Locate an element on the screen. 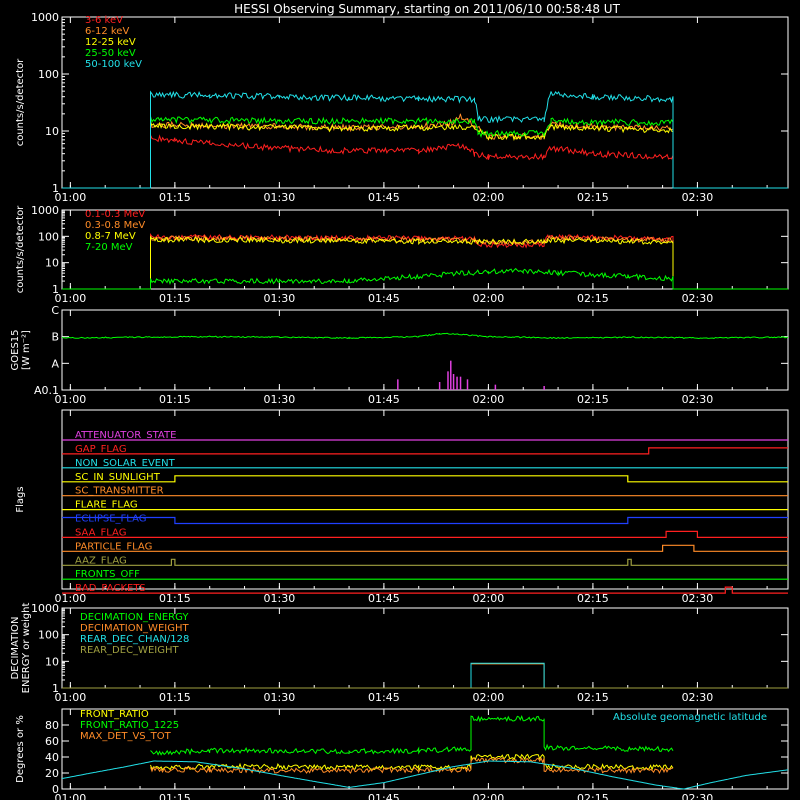 The width and height of the screenshot is (800, 800). y-axis-label: [W m⁻²] is located at coordinates (26, 350).